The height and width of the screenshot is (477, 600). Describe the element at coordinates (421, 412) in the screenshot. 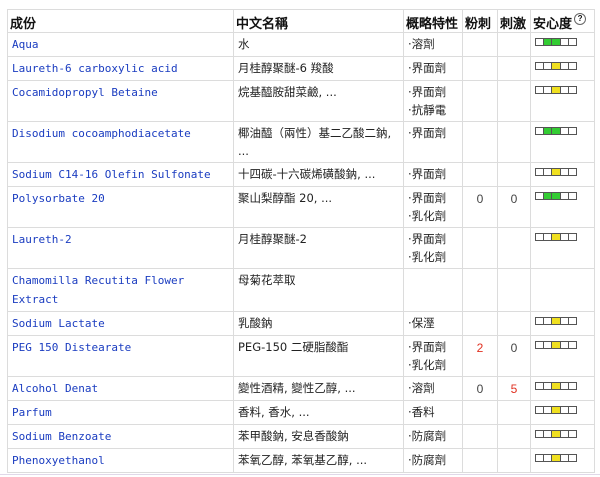

I see `function-tag: ·香料` at that location.